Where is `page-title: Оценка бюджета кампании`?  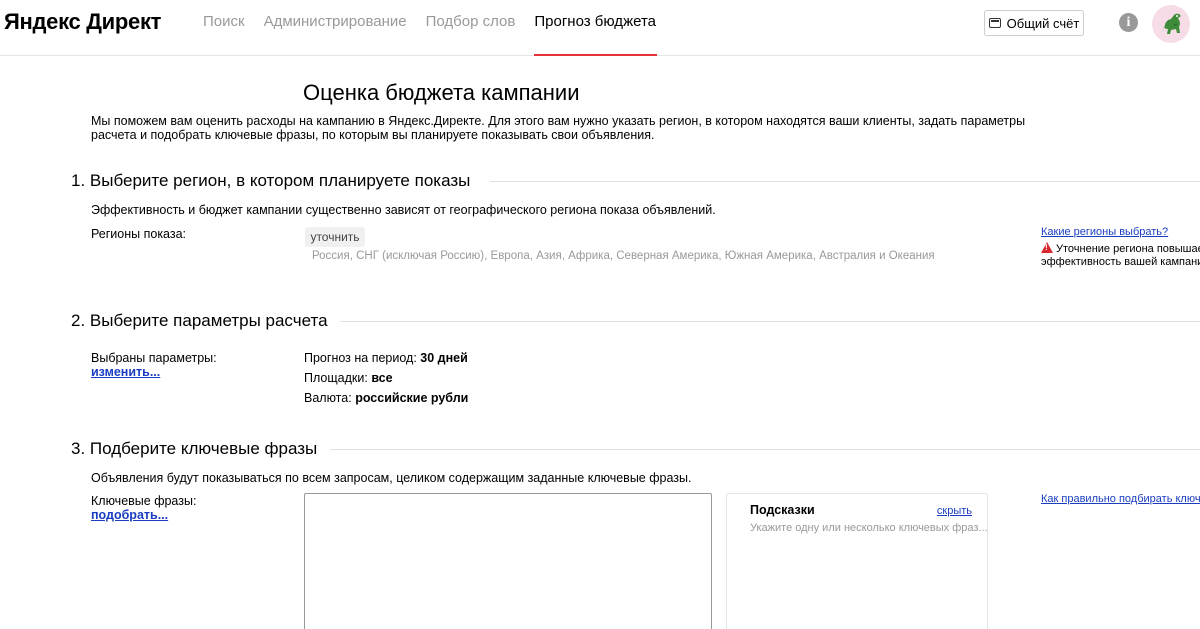 page-title: Оценка бюджета кампании is located at coordinates (441, 92).